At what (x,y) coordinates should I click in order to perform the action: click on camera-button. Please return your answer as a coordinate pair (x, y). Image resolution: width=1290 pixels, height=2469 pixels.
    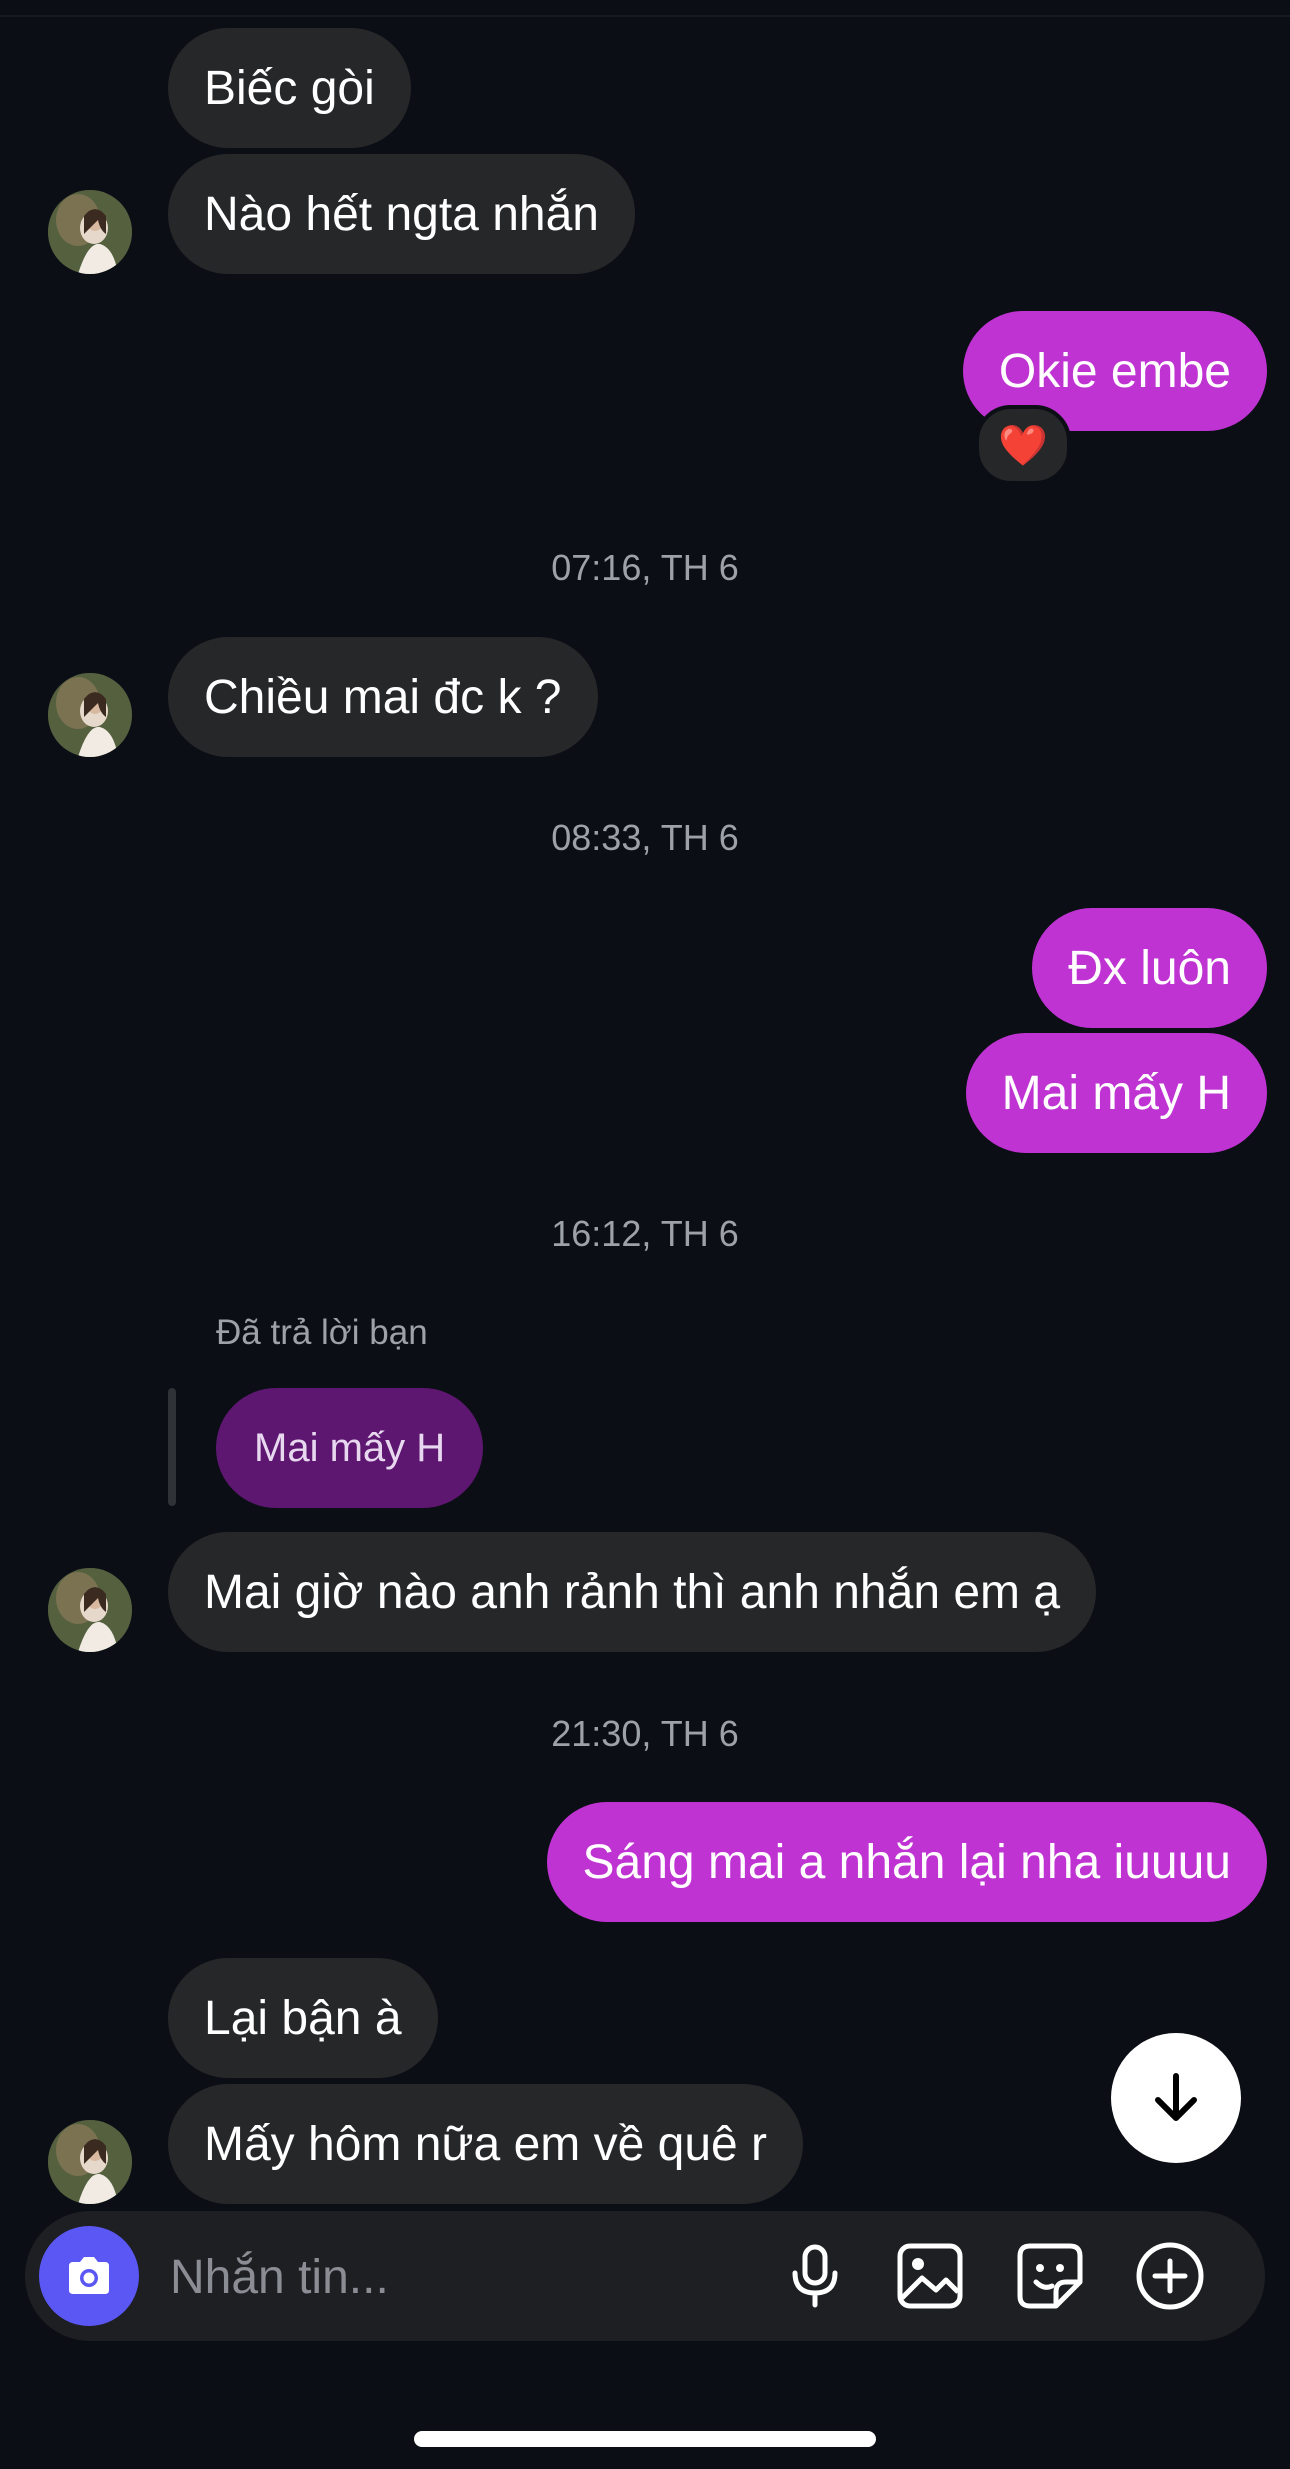
    Looking at the image, I should click on (89, 2276).